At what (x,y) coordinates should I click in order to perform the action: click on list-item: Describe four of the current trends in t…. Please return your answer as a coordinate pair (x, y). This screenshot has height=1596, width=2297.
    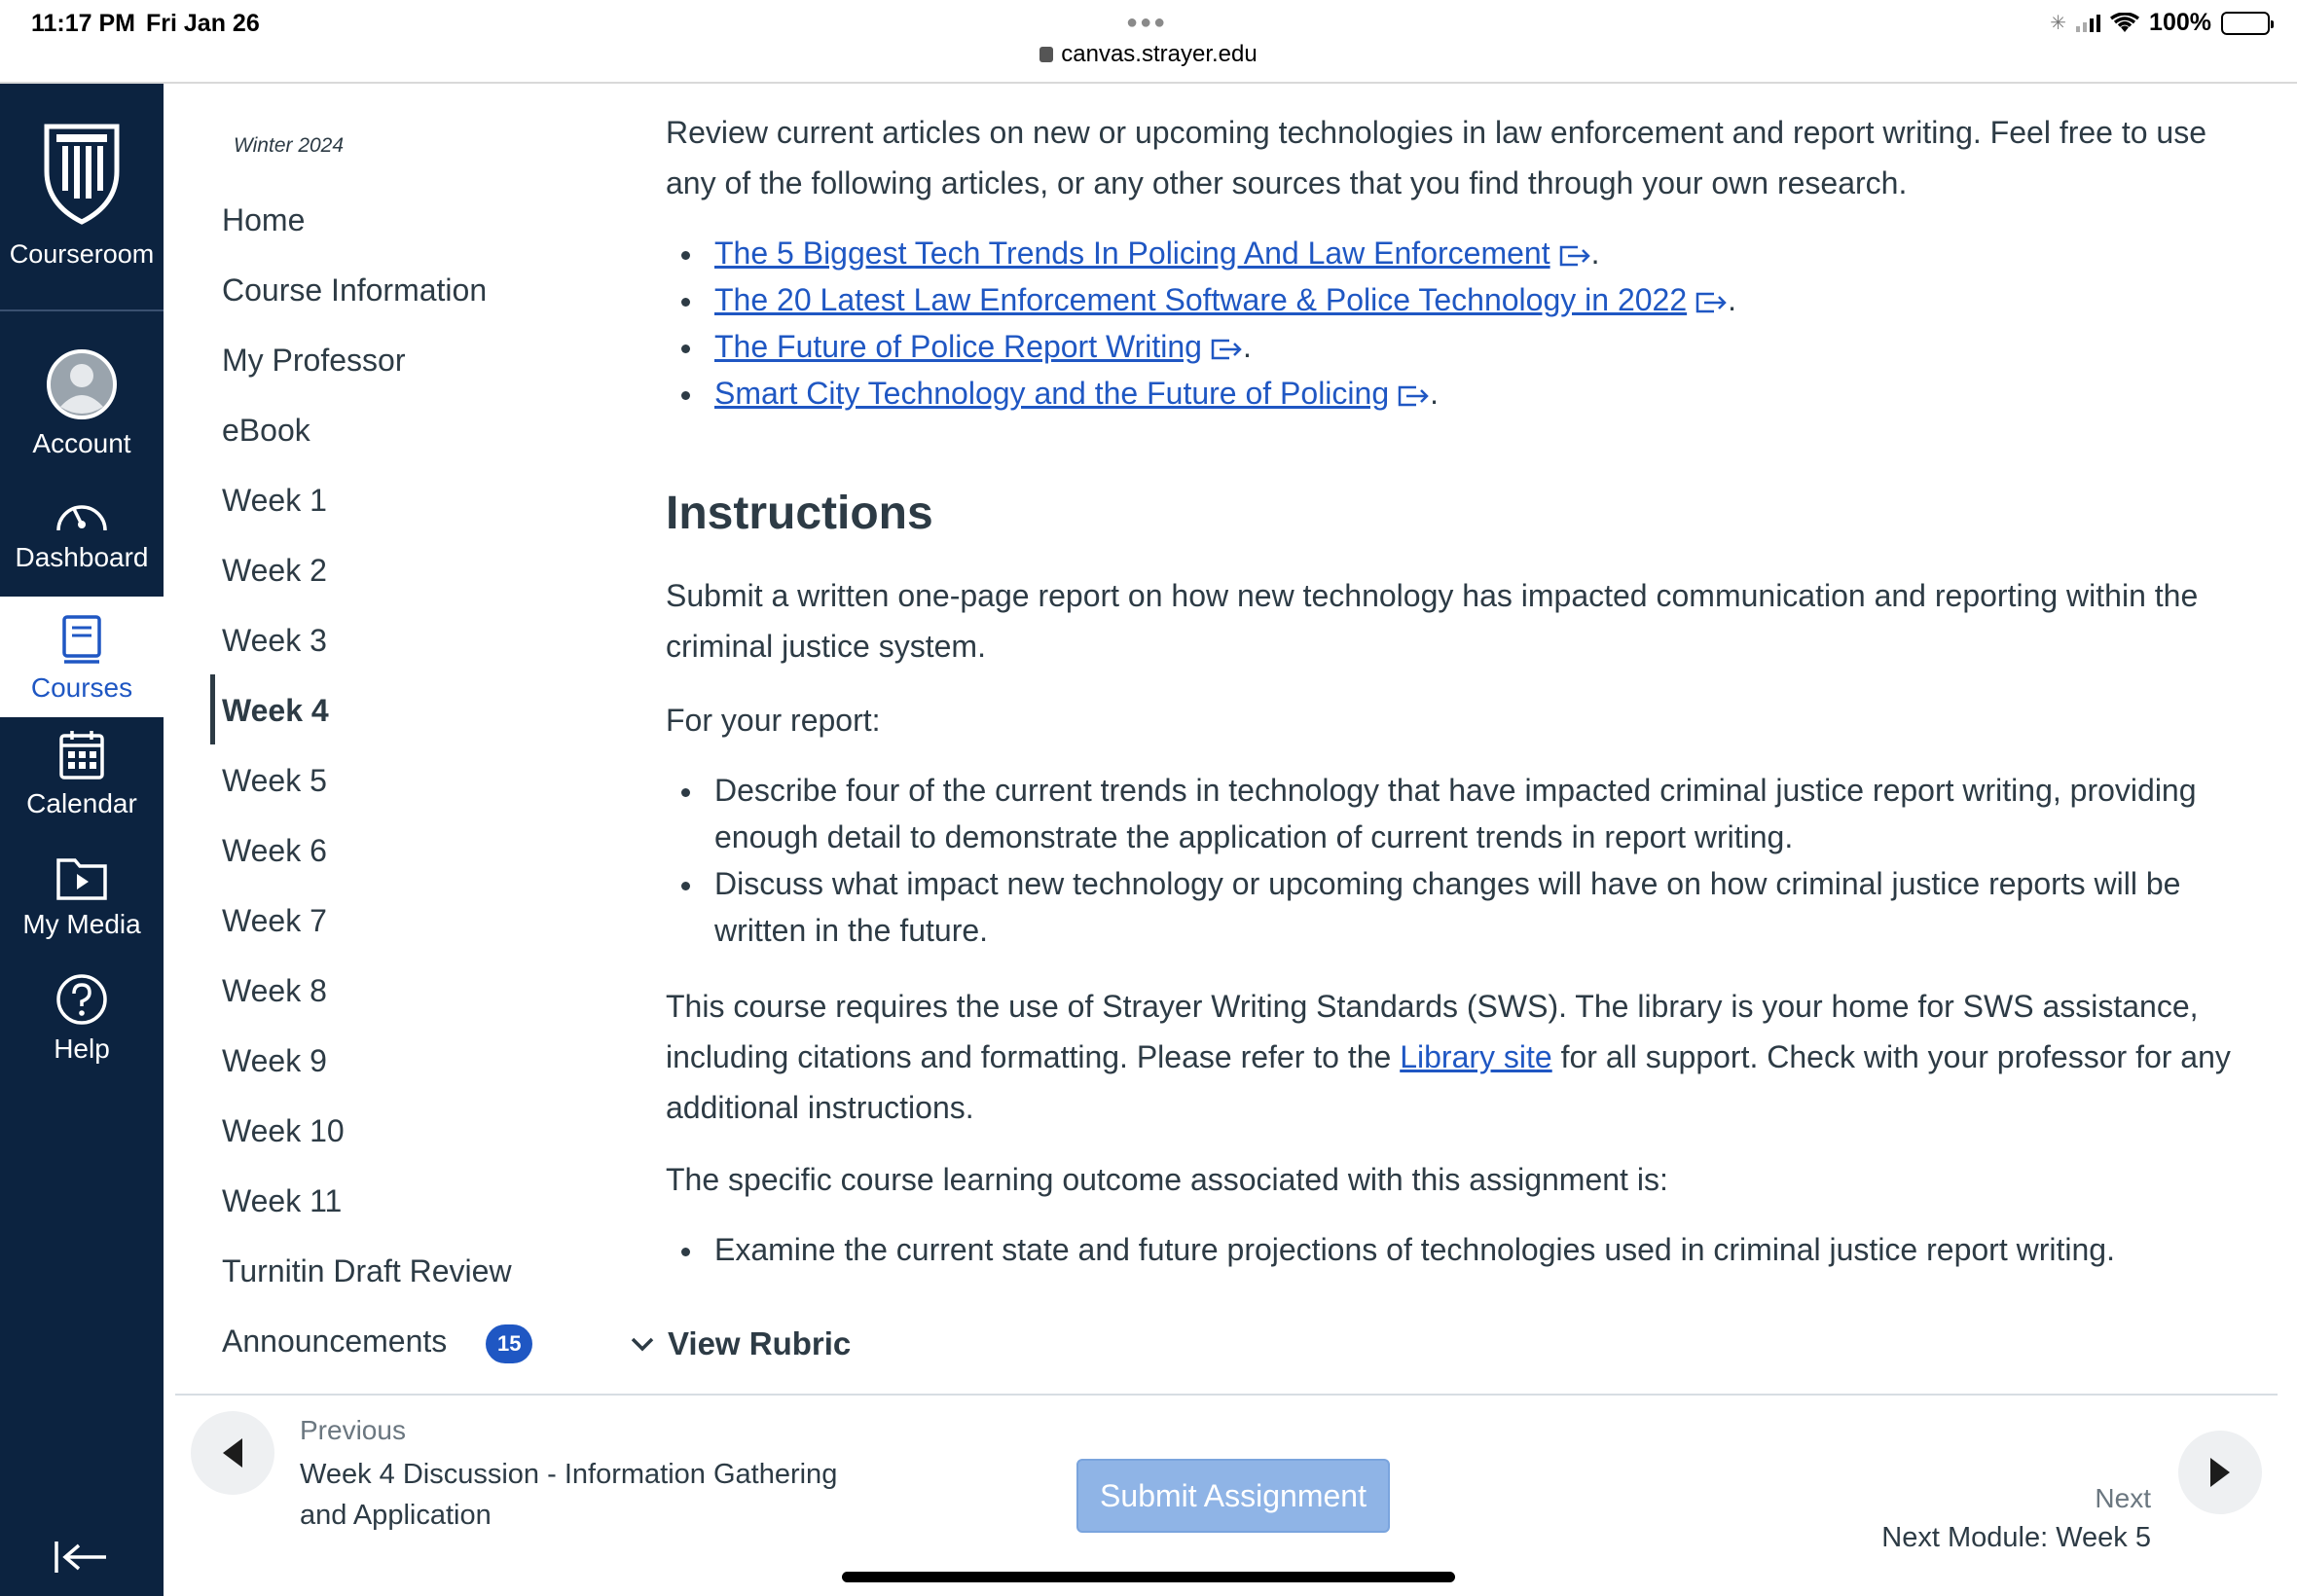
    Looking at the image, I should click on (1464, 813).